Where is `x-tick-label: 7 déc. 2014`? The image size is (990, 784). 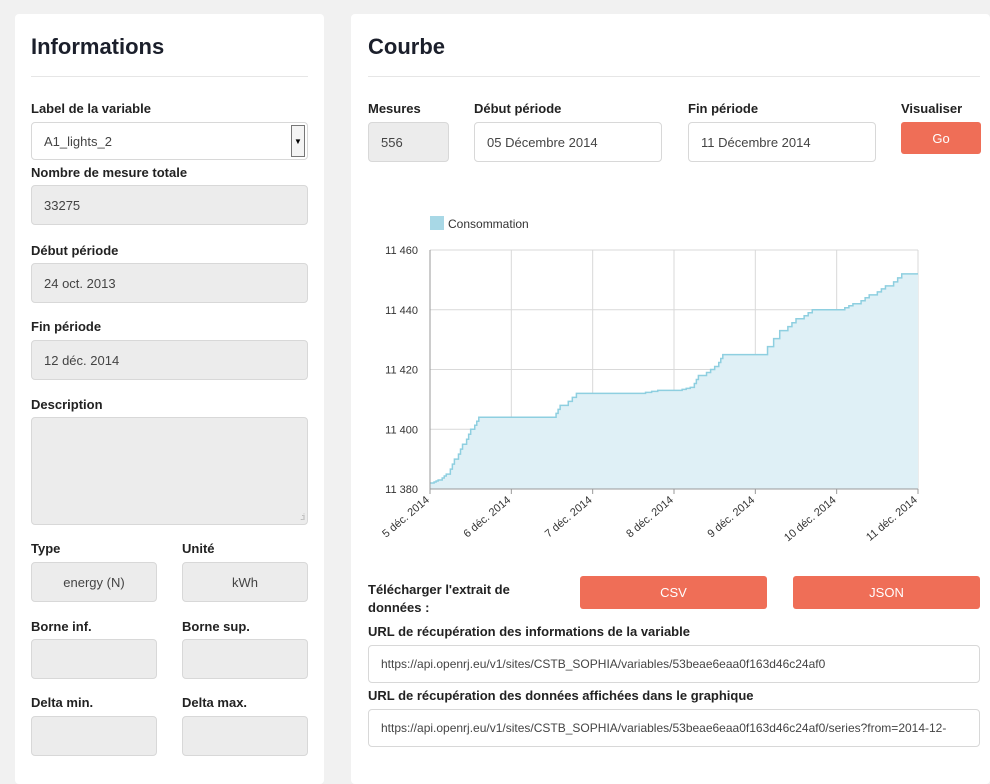 x-tick-label: 7 déc. 2014 is located at coordinates (569, 517).